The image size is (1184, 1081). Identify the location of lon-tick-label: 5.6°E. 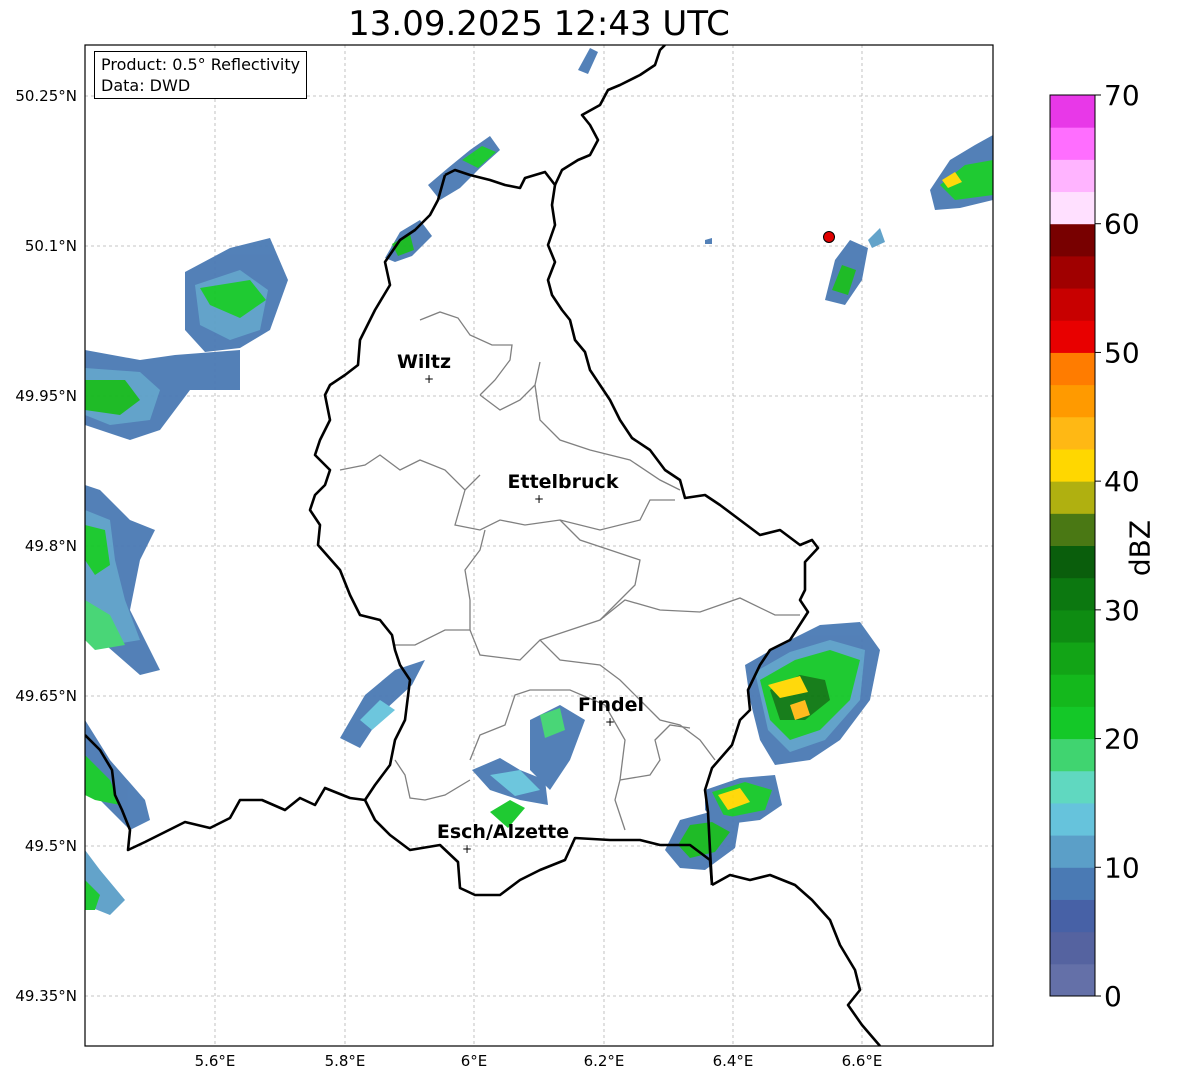
(215, 1061).